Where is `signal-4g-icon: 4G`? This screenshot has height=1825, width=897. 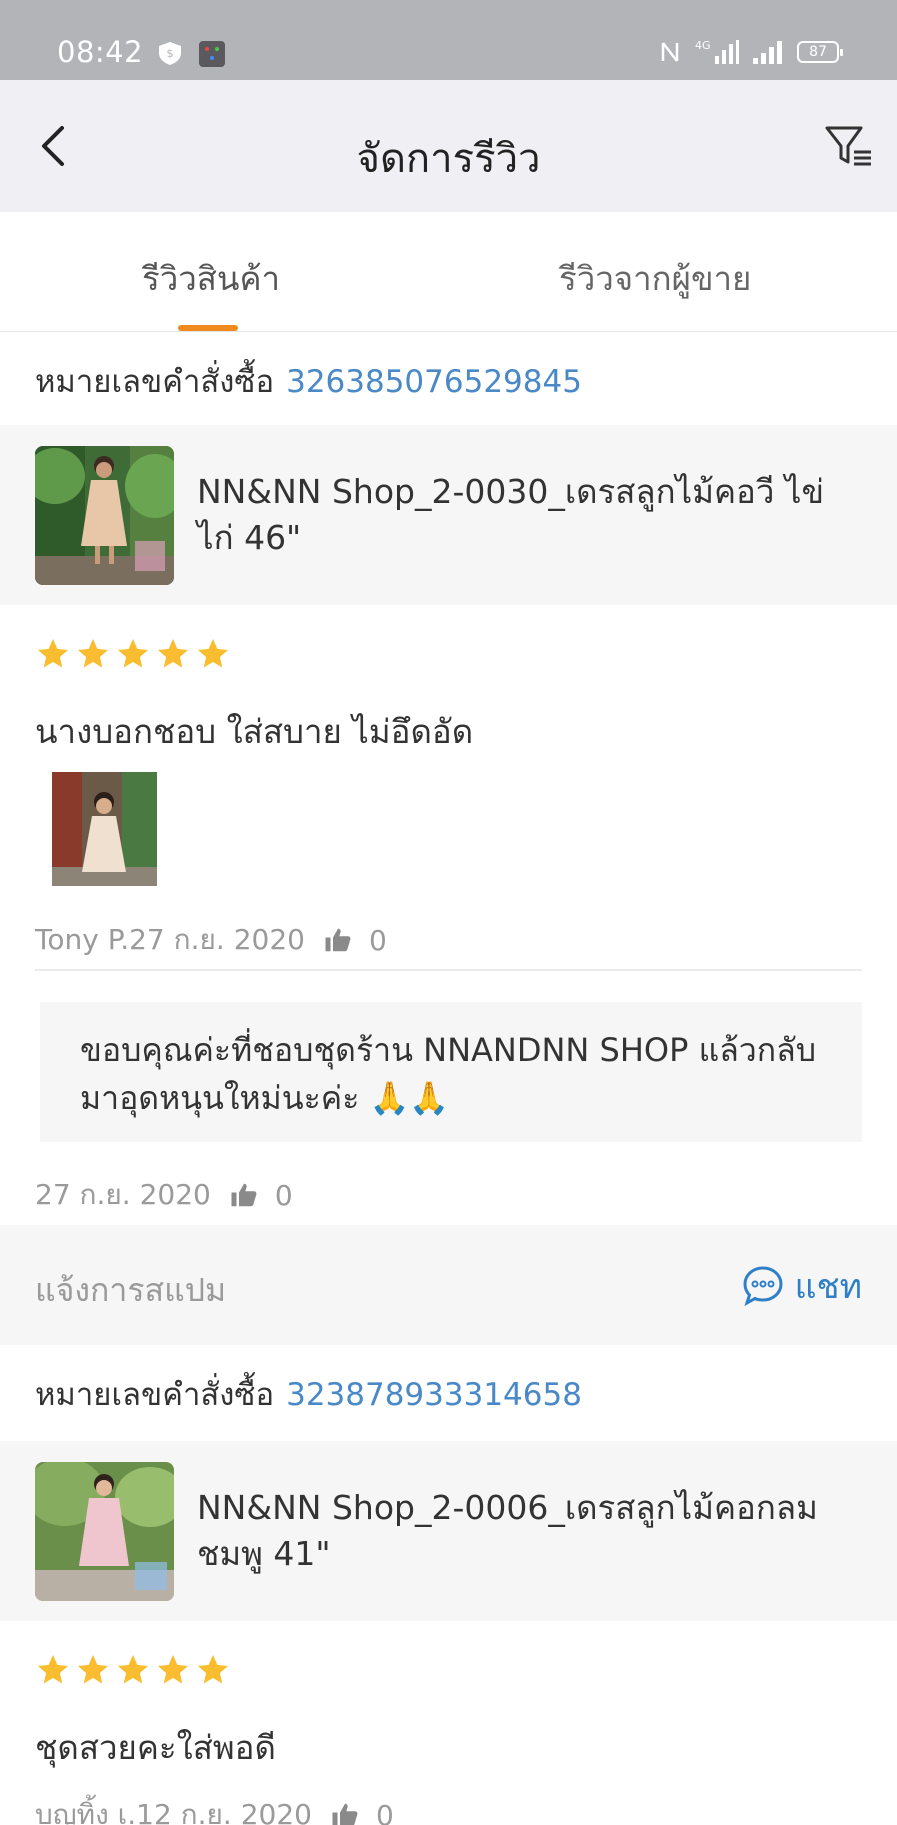 signal-4g-icon: 4G is located at coordinates (717, 51).